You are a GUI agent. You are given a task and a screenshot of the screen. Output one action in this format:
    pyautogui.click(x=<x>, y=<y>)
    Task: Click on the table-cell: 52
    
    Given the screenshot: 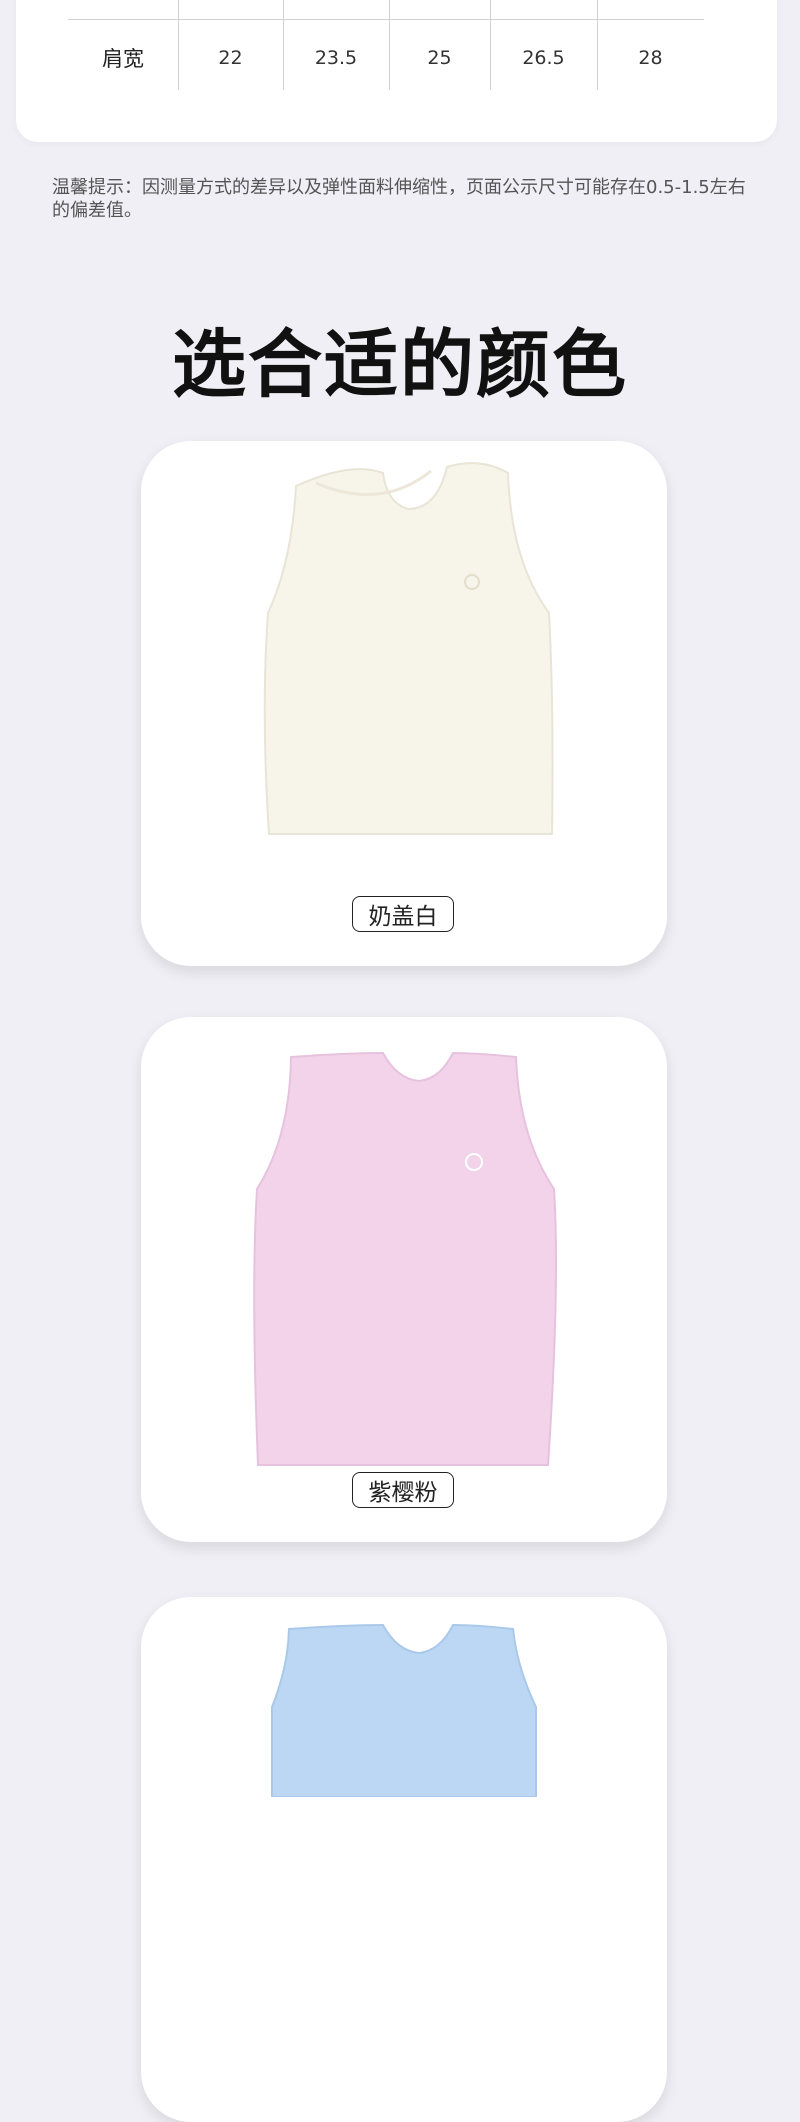 What is the action you would take?
    pyautogui.click(x=336, y=10)
    